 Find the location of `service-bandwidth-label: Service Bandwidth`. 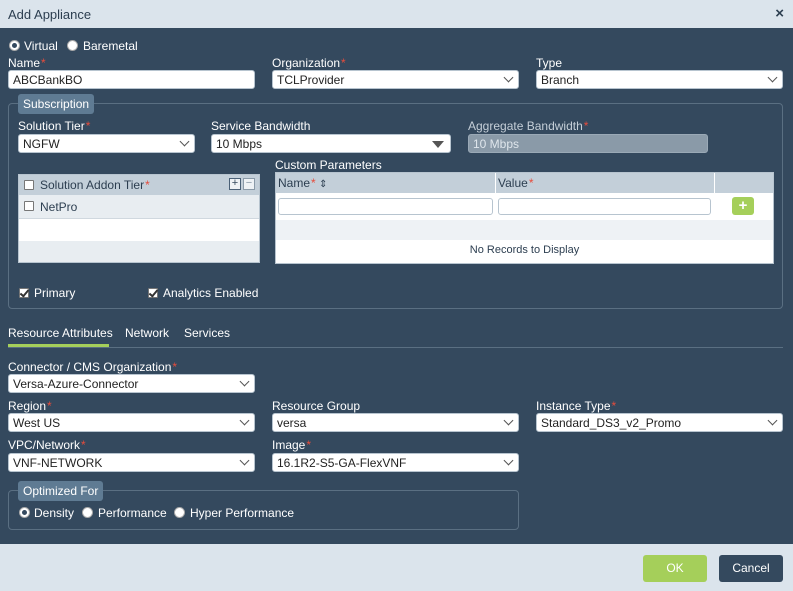

service-bandwidth-label: Service Bandwidth is located at coordinates (261, 126).